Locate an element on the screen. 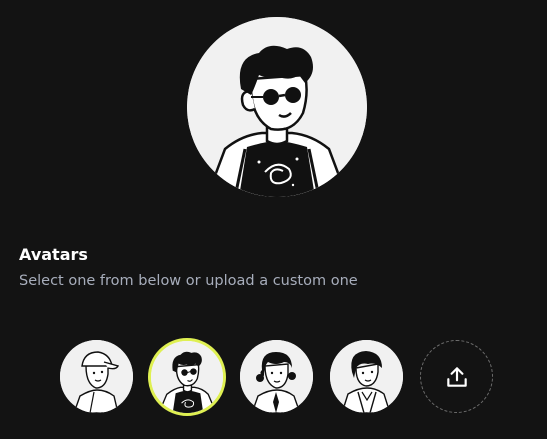 The height and width of the screenshot is (439, 547). avatar-option-2-selected is located at coordinates (187, 377).